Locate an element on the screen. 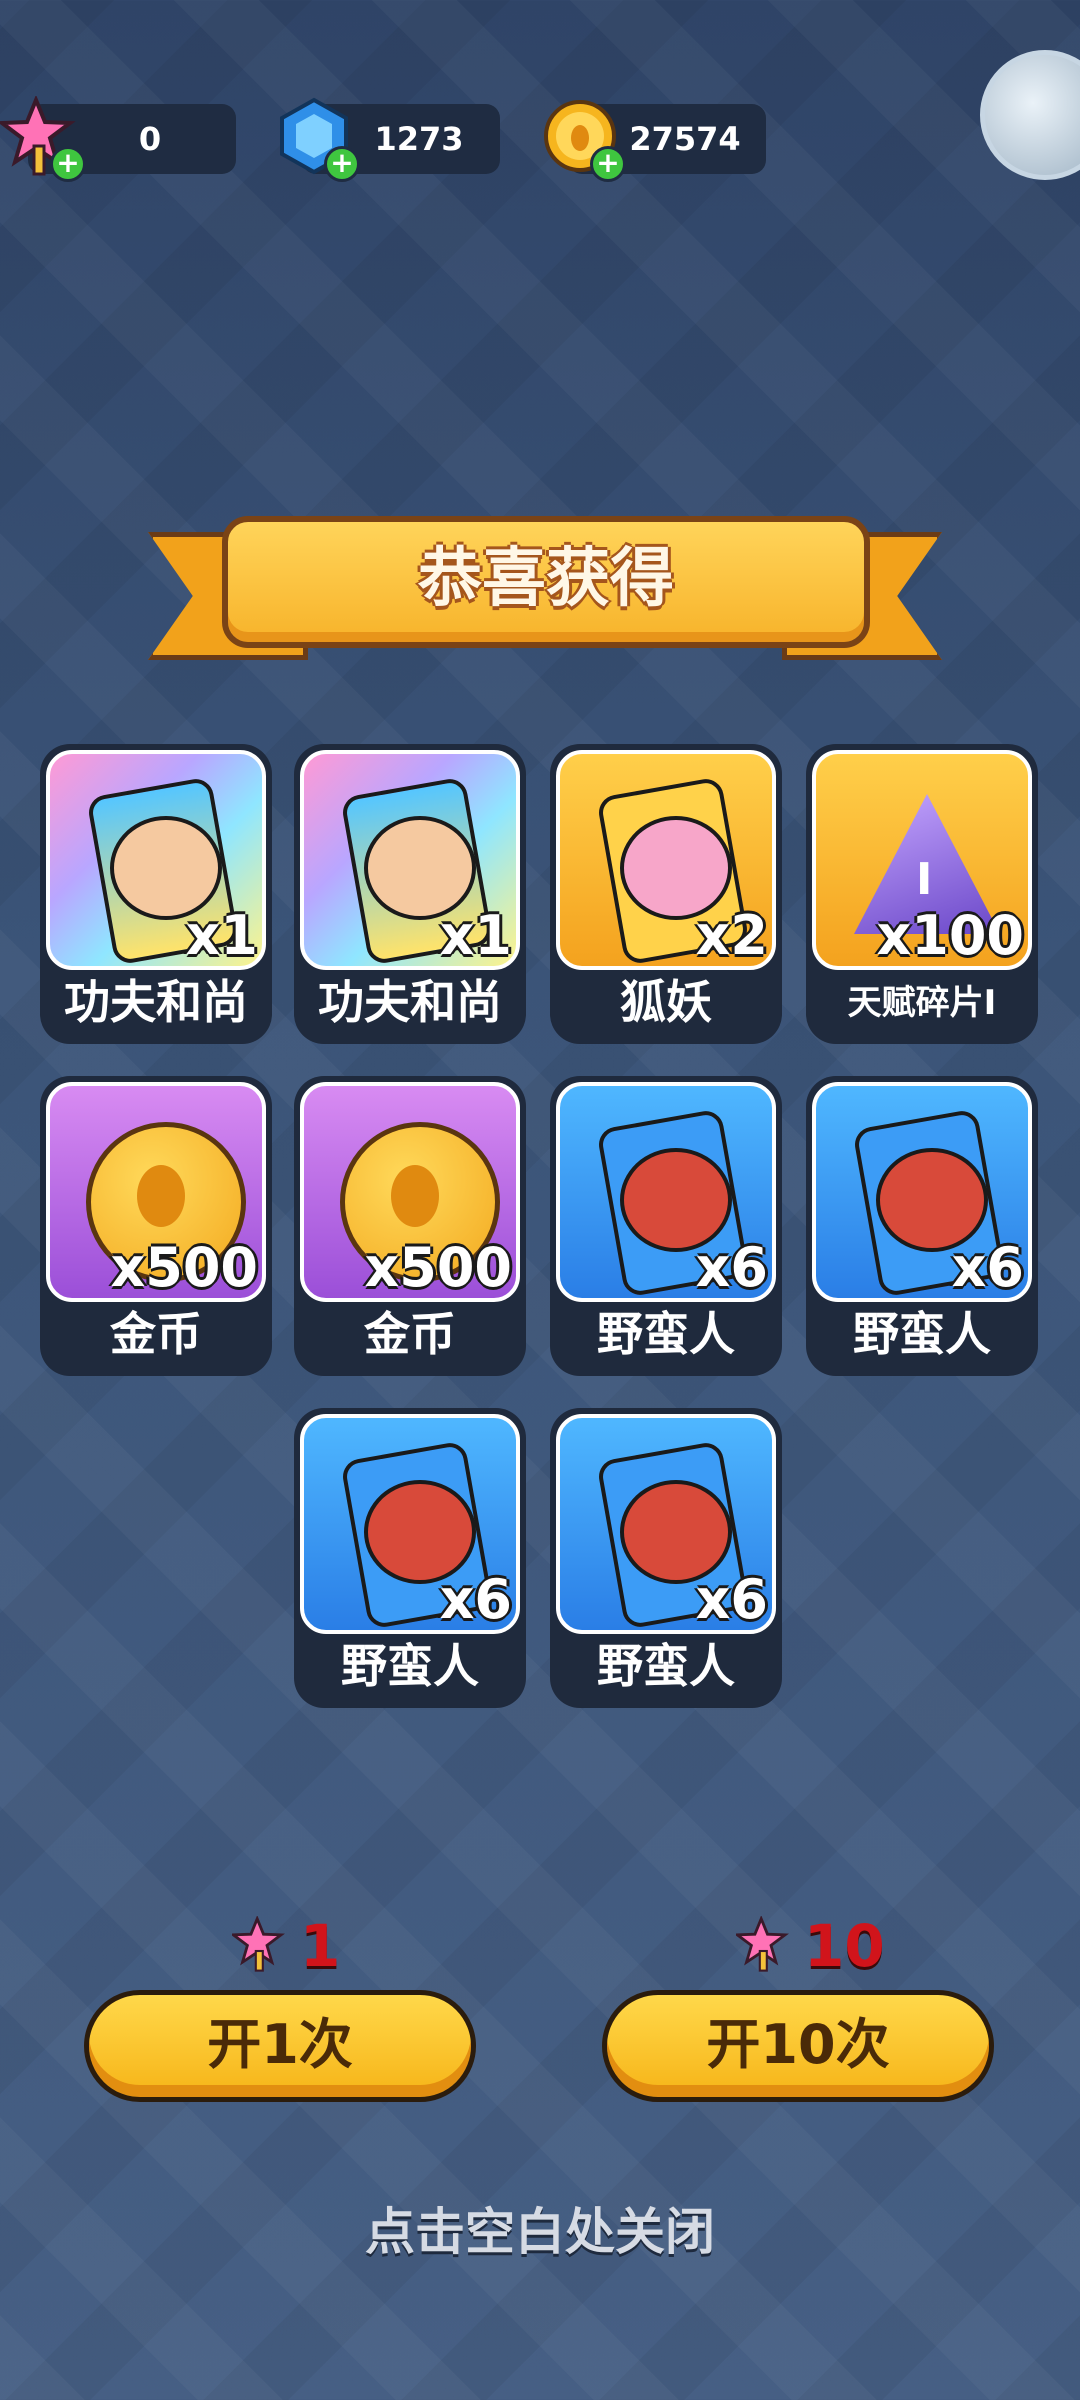 The width and height of the screenshot is (1080, 2400). currency-value: 27574 is located at coordinates (685, 139).